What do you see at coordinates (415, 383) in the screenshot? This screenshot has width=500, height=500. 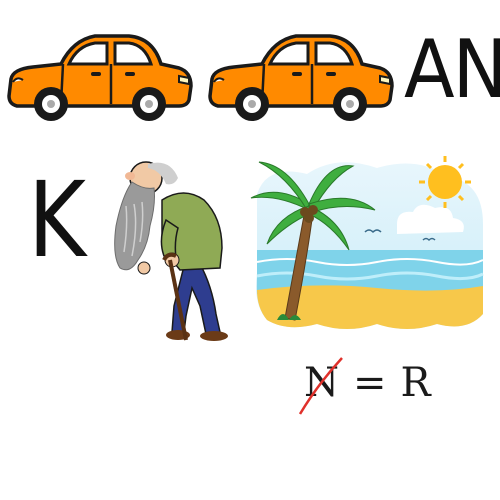 I see `added-letter: R` at bounding box center [415, 383].